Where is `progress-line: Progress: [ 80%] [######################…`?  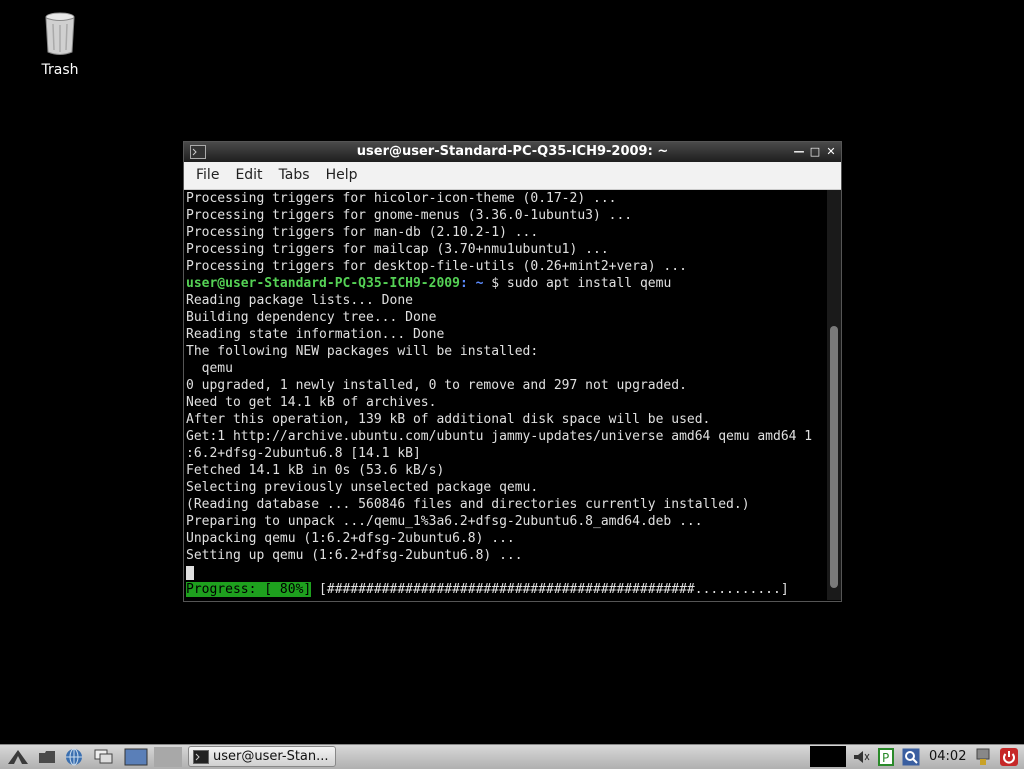 progress-line: Progress: [ 80%] [######################… is located at coordinates (487, 589).